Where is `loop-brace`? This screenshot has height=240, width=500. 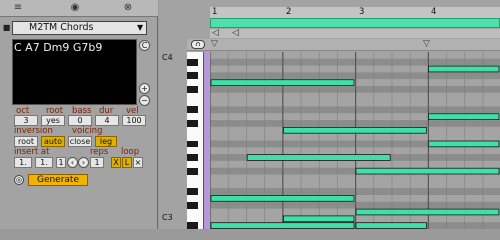
loop-brace is located at coordinates (355, 23).